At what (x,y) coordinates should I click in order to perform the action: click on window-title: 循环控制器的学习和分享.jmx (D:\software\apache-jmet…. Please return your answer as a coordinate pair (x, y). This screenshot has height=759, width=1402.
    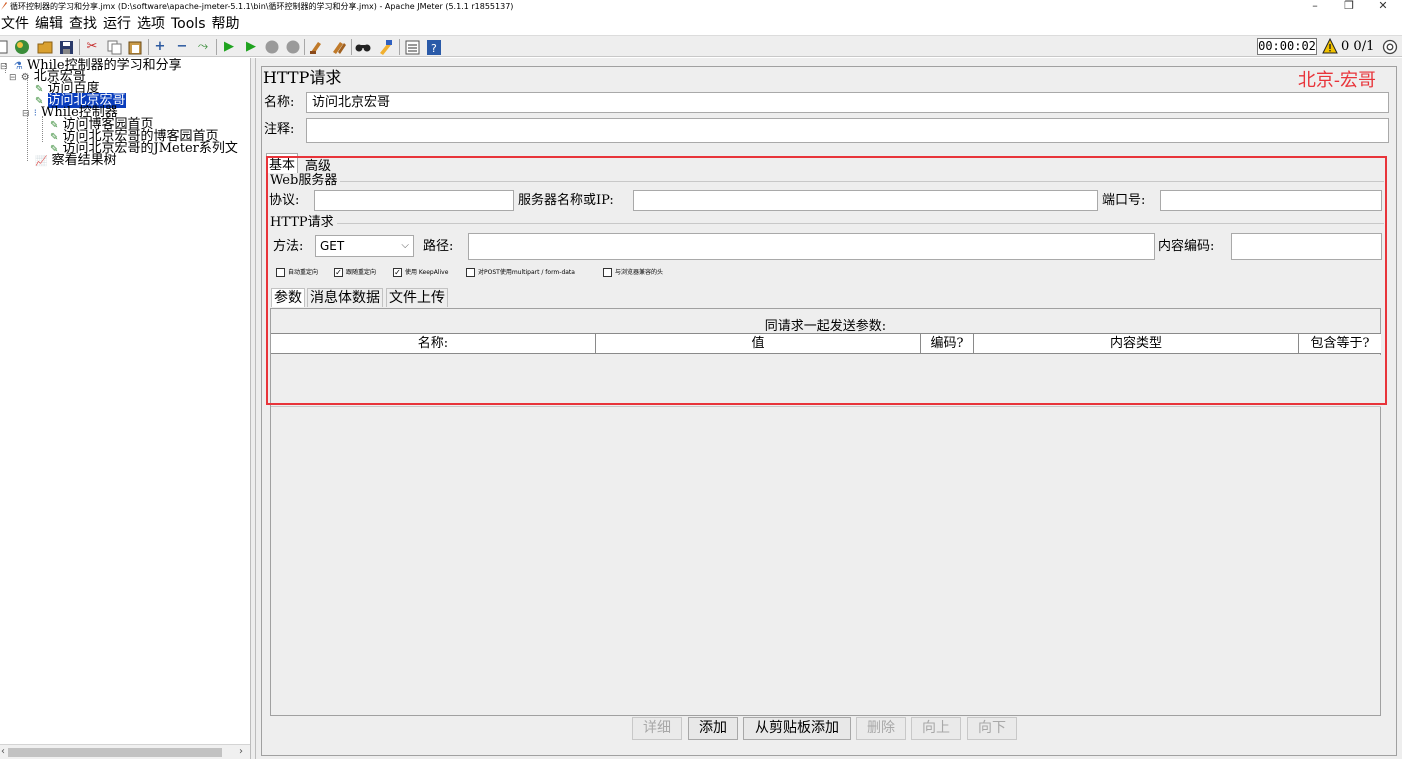
    Looking at the image, I should click on (262, 6).